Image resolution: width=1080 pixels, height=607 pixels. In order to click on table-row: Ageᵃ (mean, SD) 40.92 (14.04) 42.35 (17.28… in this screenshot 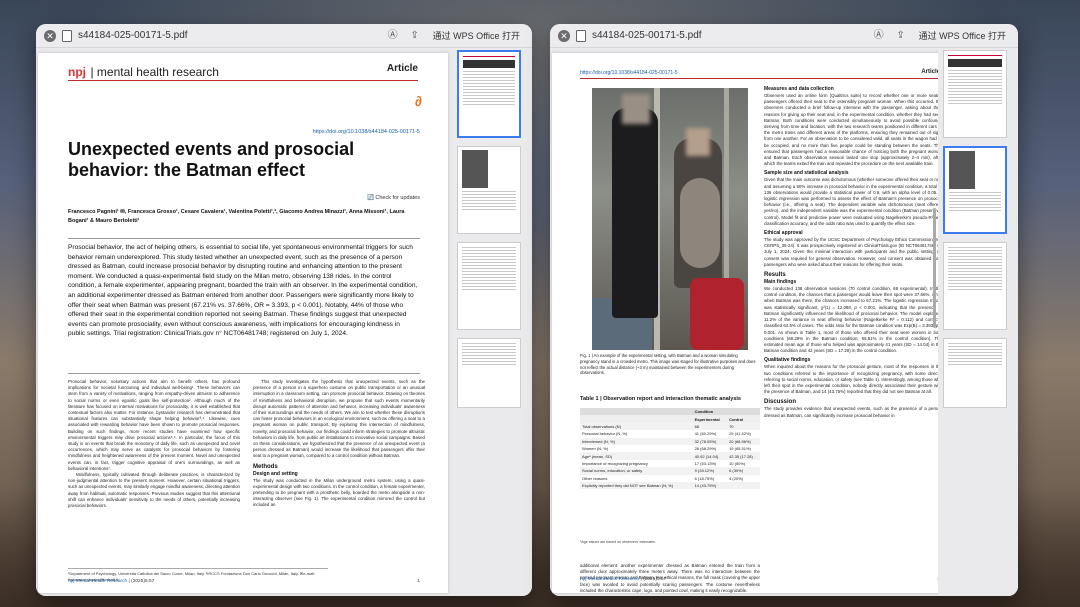, I will do `click(670, 456)`.